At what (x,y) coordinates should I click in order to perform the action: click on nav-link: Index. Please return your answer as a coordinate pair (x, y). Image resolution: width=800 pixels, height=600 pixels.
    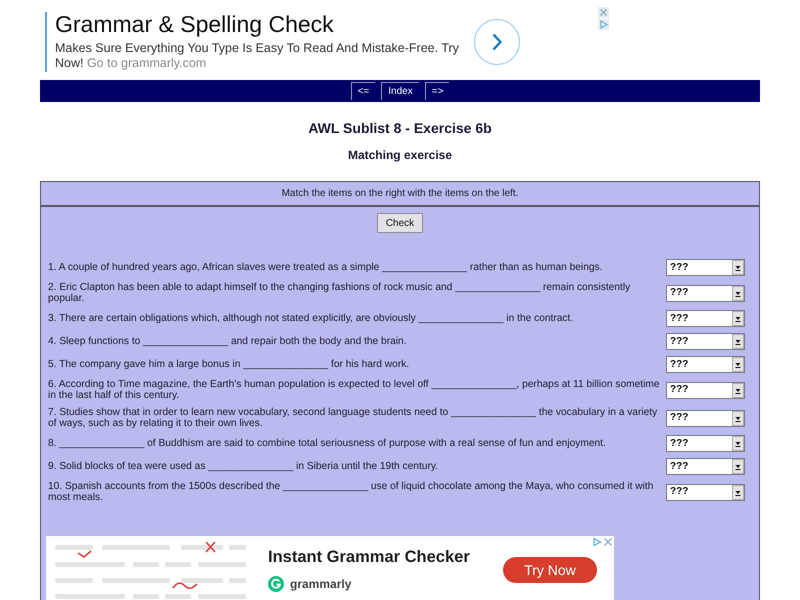
    Looking at the image, I should click on (400, 91).